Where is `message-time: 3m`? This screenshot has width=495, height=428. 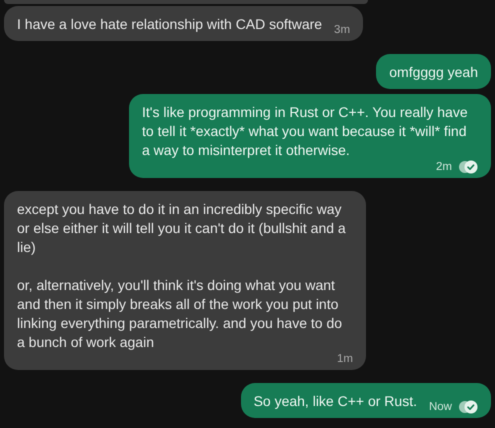 message-time: 3m is located at coordinates (342, 30).